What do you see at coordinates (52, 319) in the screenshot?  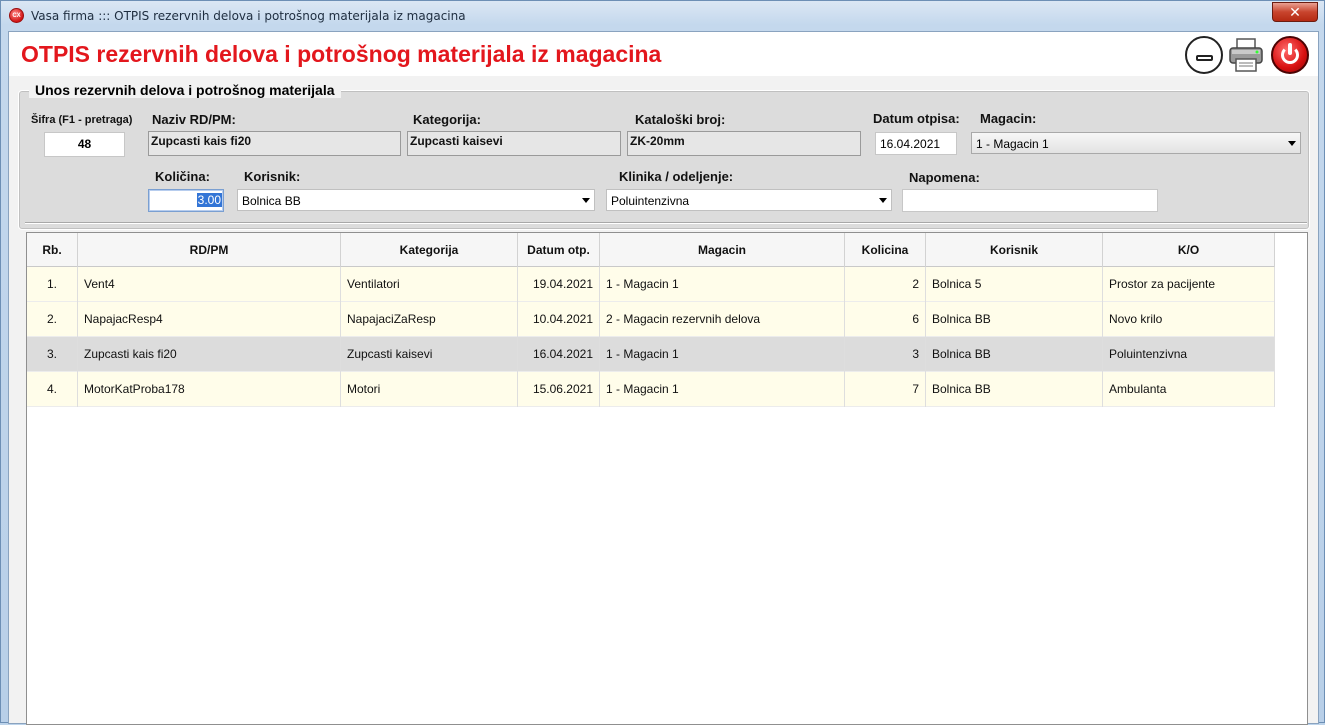 I see `cell-rb: 2.` at bounding box center [52, 319].